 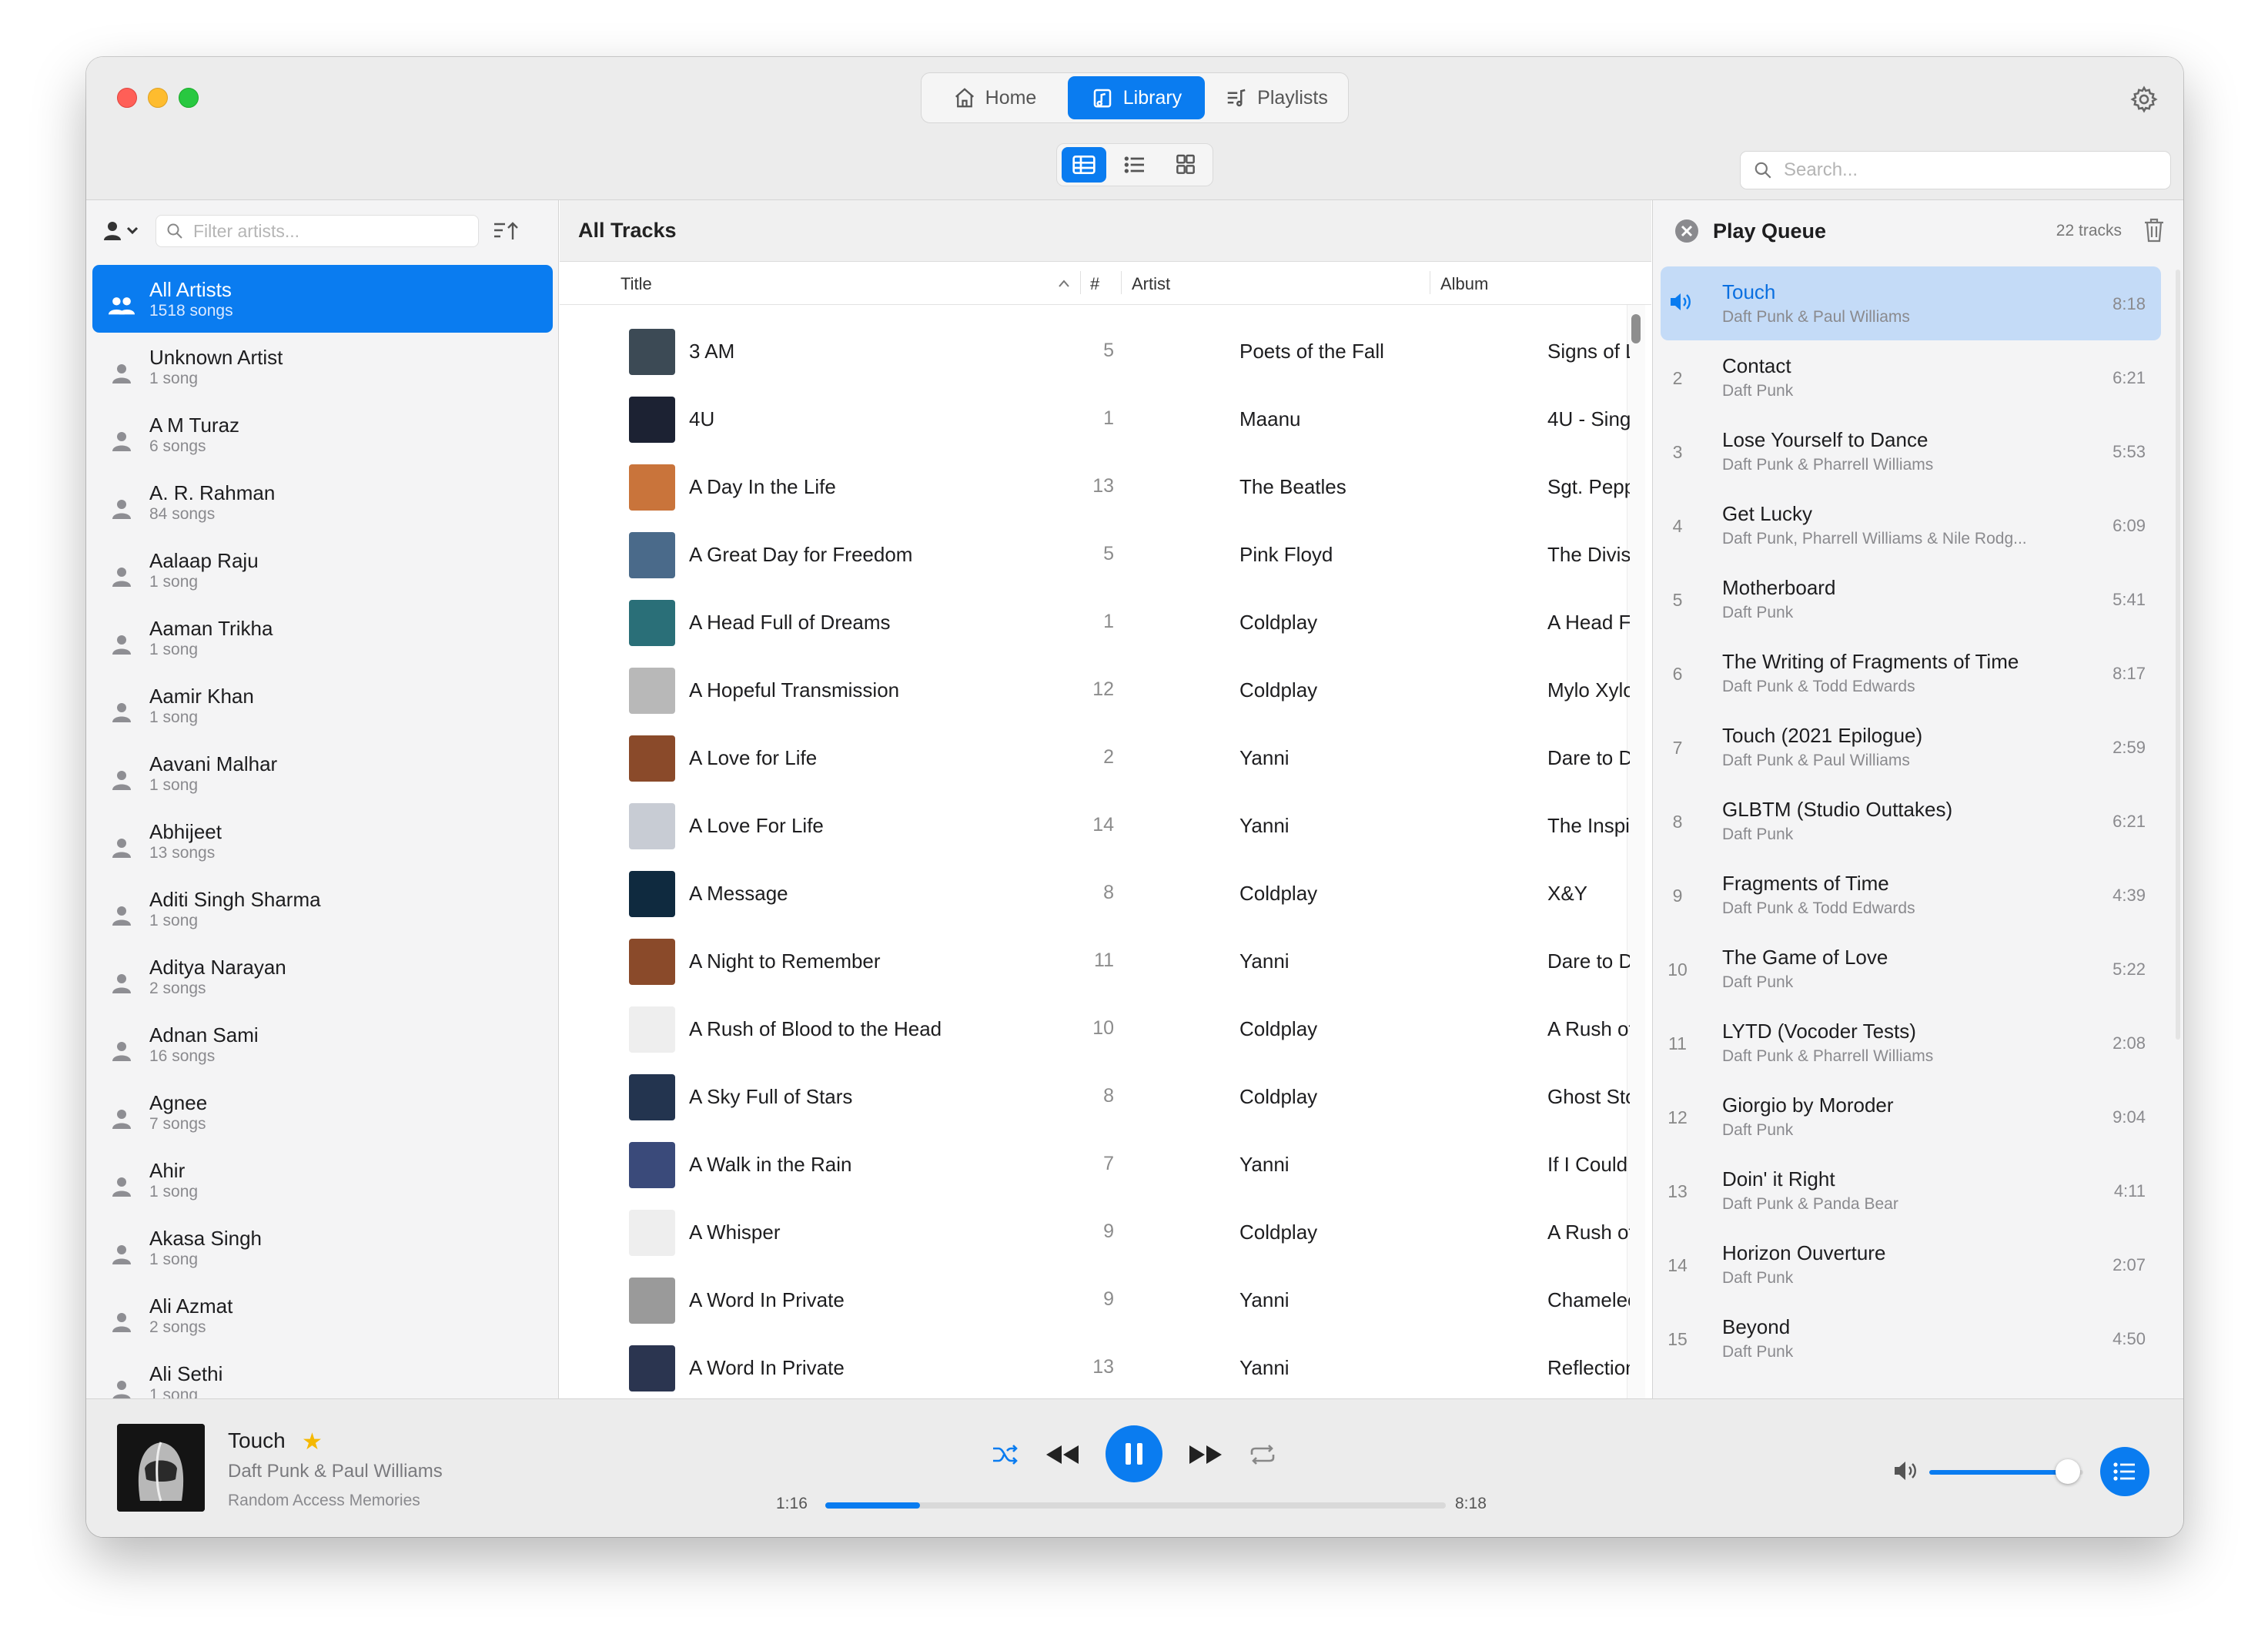 I want to click on volume-slider-knob, so click(x=2068, y=1472).